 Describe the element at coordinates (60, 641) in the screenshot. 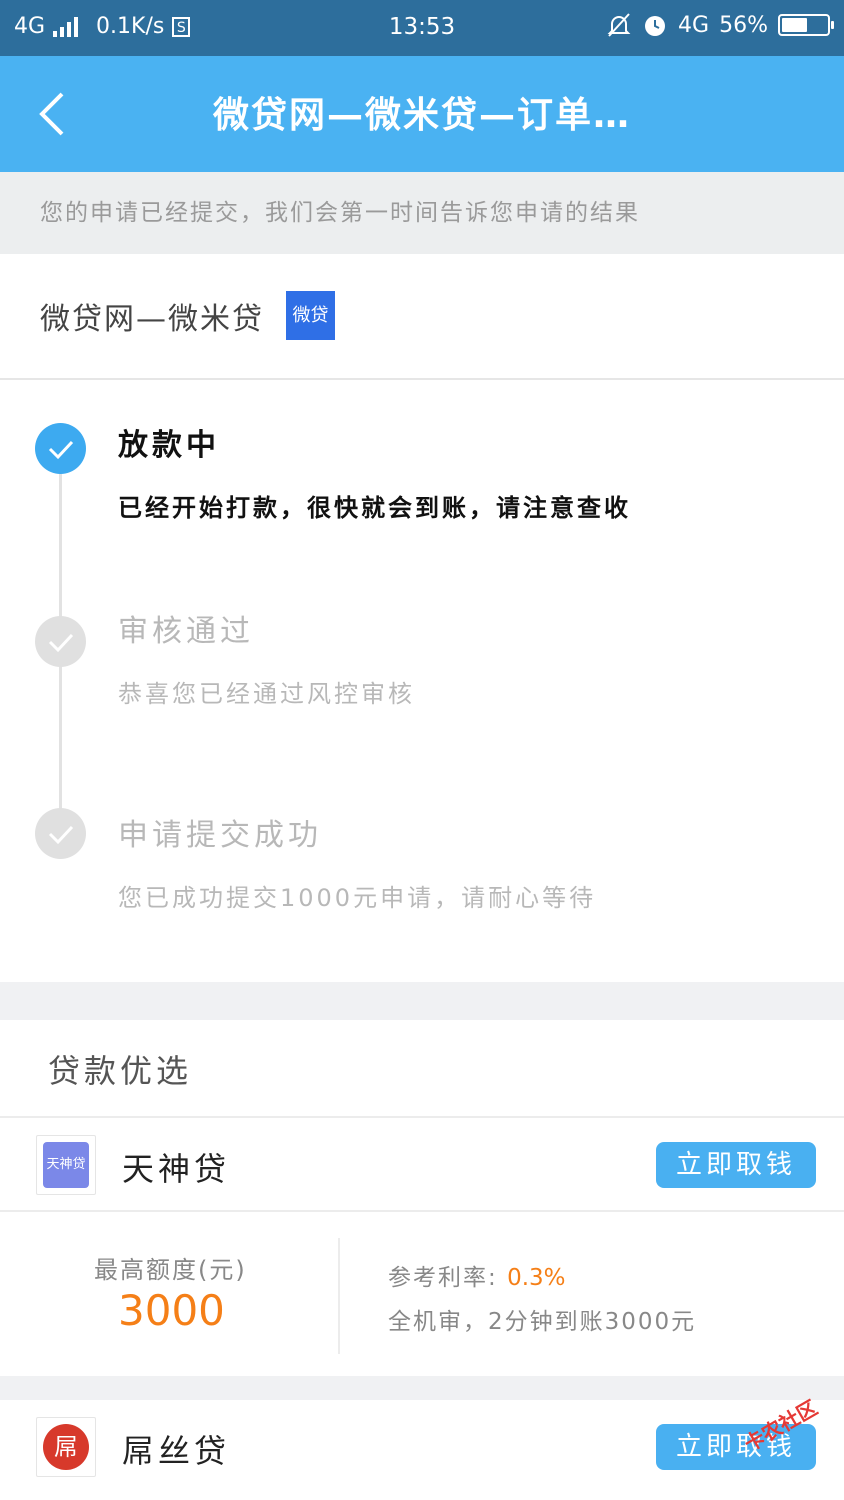

I see `step-2-check-icon` at that location.